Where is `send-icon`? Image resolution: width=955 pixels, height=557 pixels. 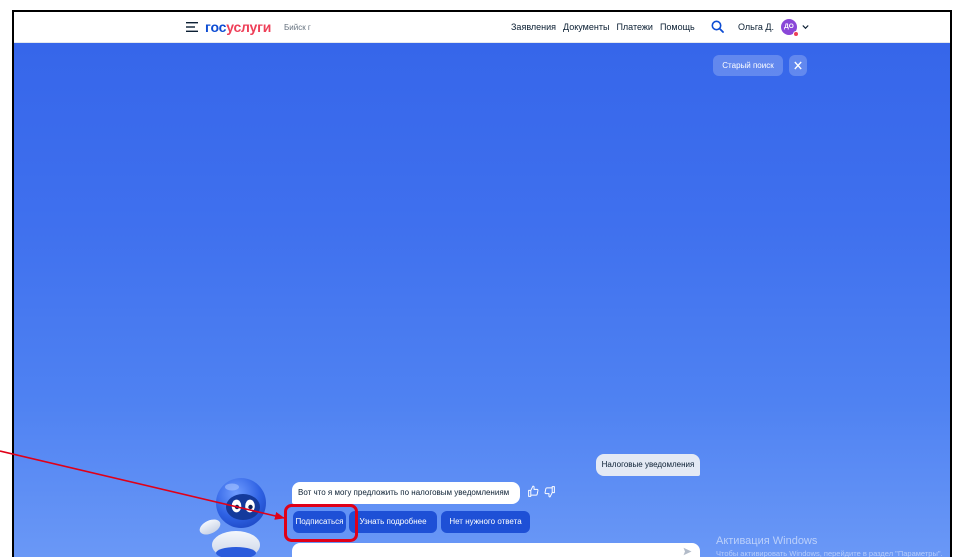
send-icon is located at coordinates (687, 551).